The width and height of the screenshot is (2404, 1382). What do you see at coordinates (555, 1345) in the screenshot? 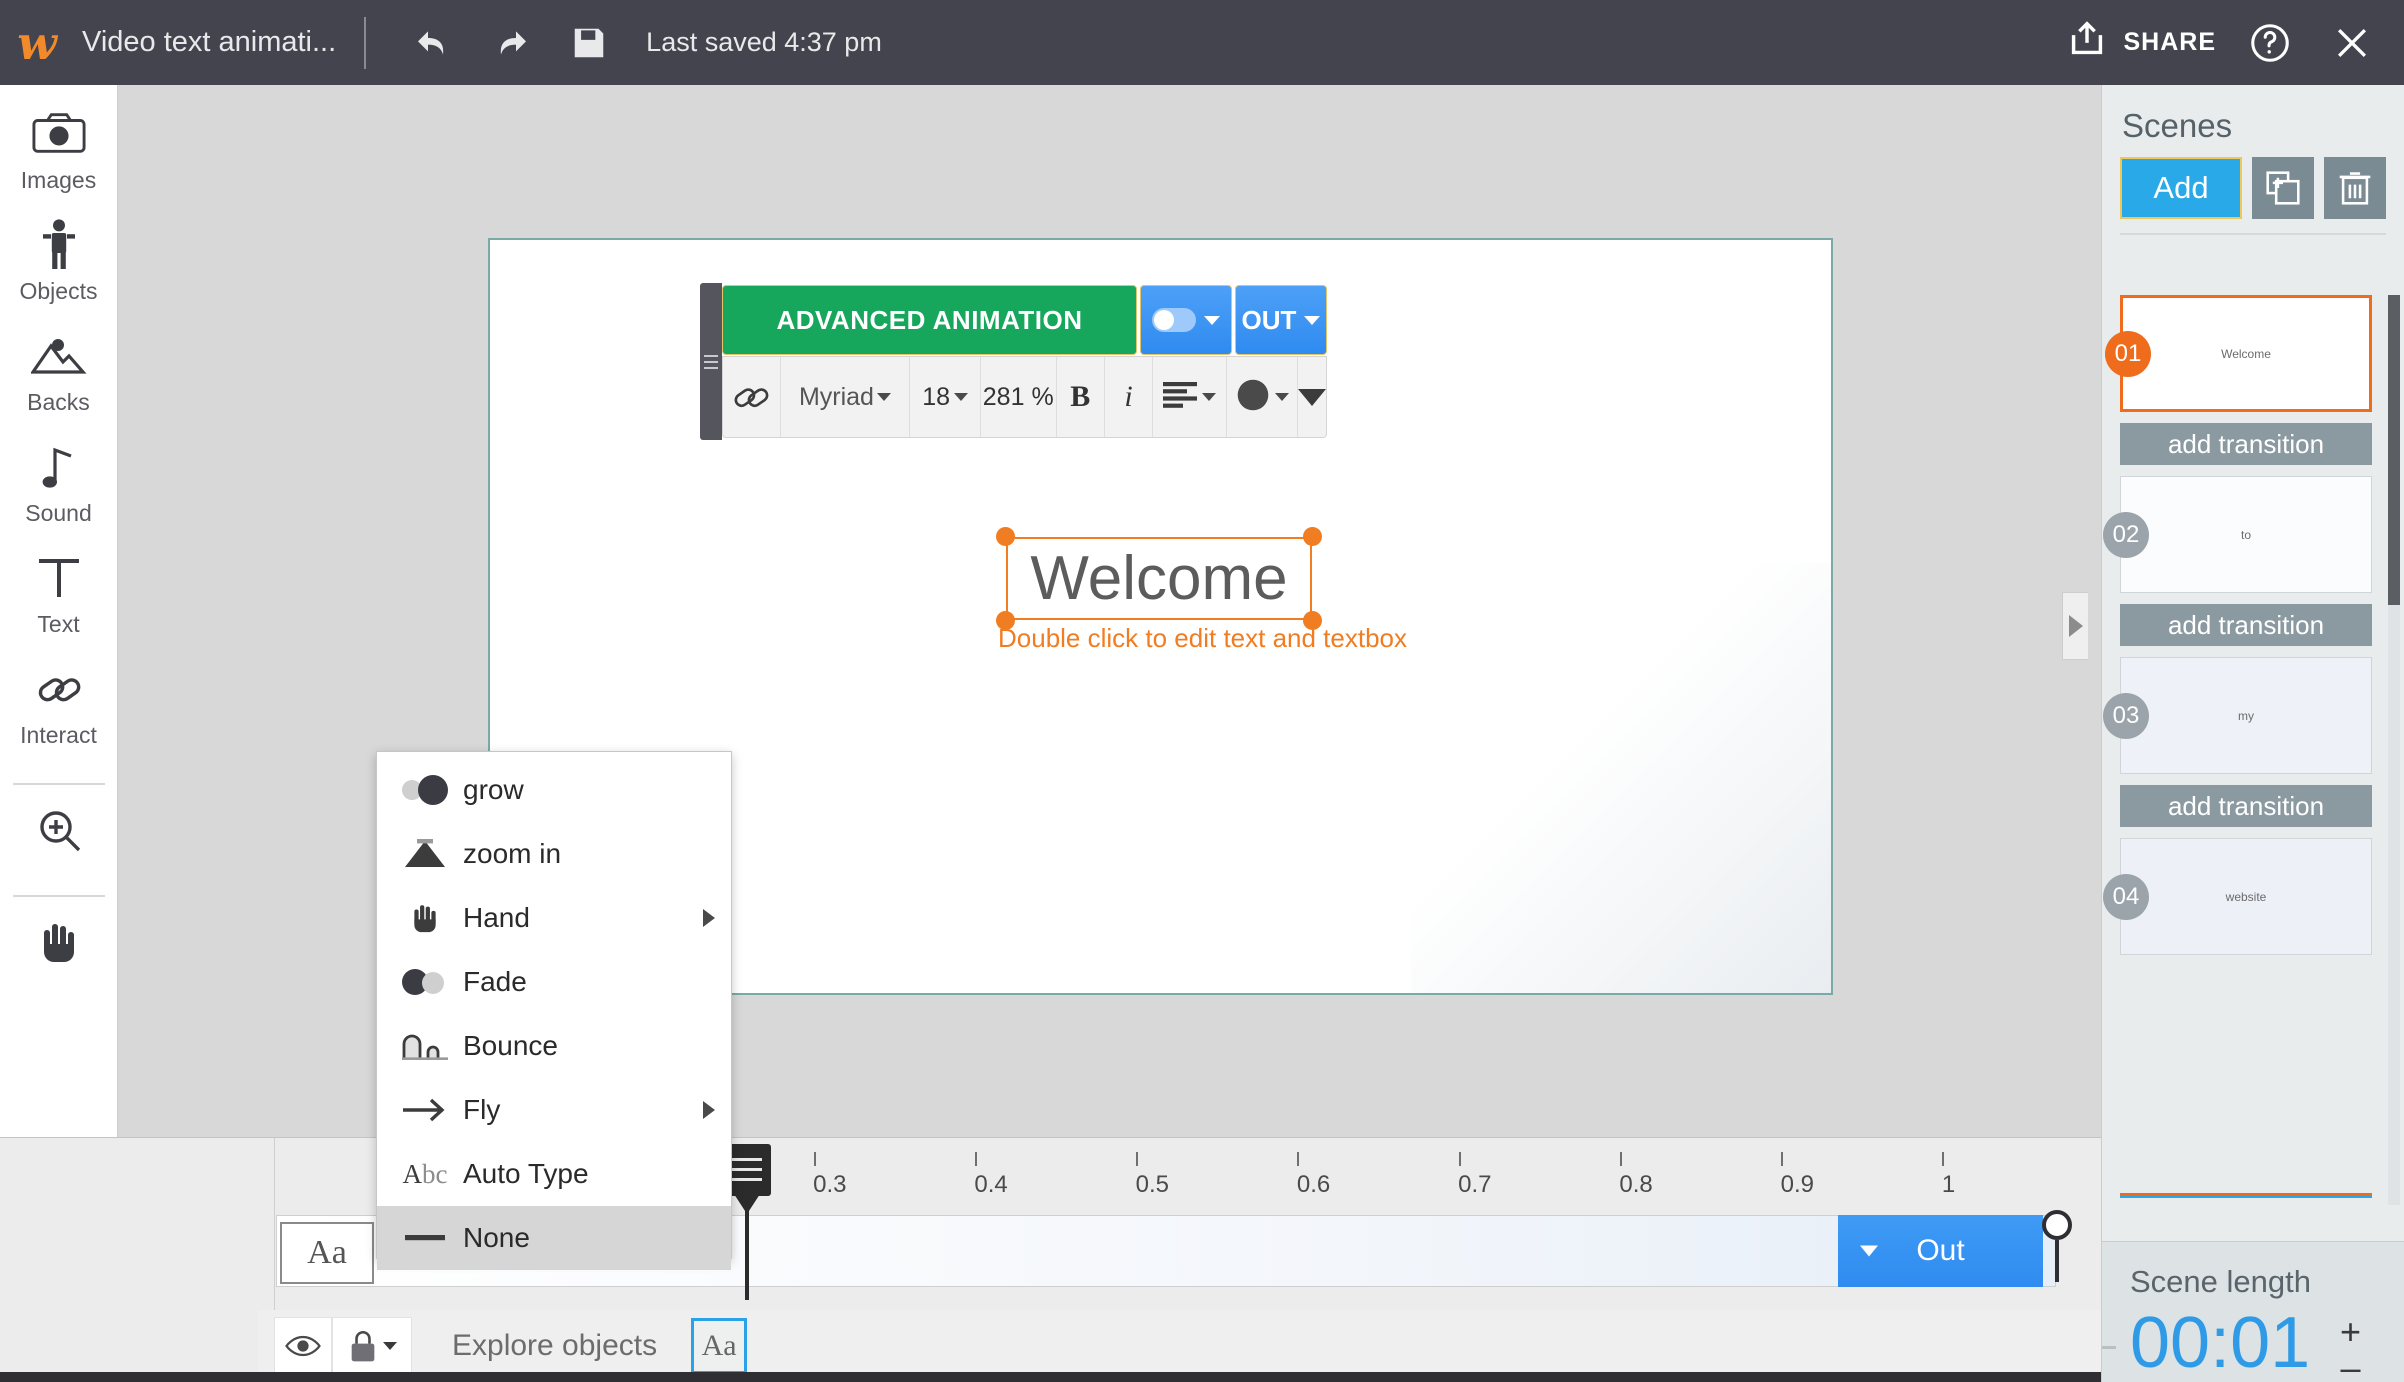
I see `explore-objects-label: Explore objects` at bounding box center [555, 1345].